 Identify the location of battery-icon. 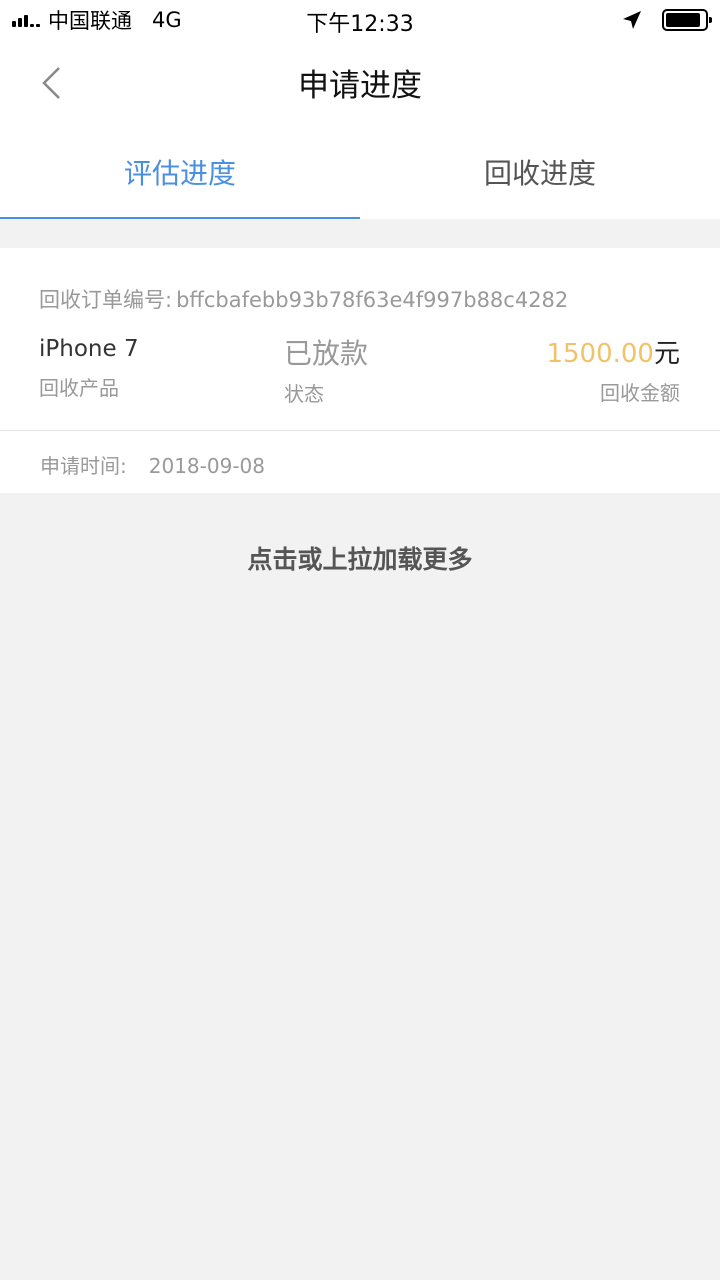
(687, 20).